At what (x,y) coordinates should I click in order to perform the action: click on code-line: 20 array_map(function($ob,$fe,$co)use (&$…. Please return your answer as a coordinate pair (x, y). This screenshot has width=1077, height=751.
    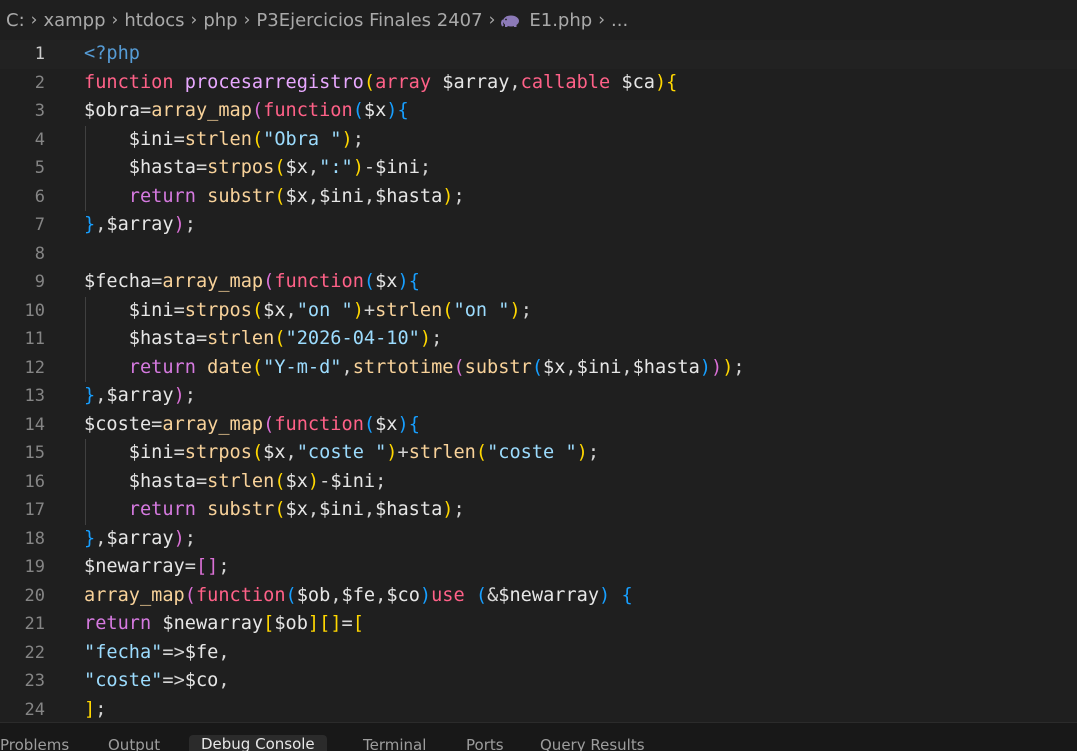
    Looking at the image, I should click on (538, 596).